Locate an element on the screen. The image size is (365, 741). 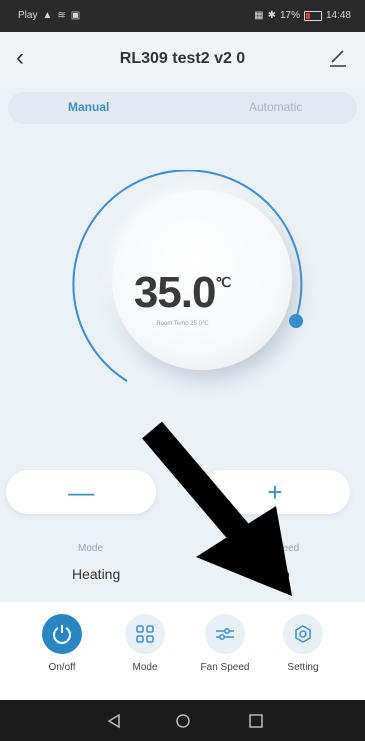
mode-value: Heating is located at coordinates (96, 574).